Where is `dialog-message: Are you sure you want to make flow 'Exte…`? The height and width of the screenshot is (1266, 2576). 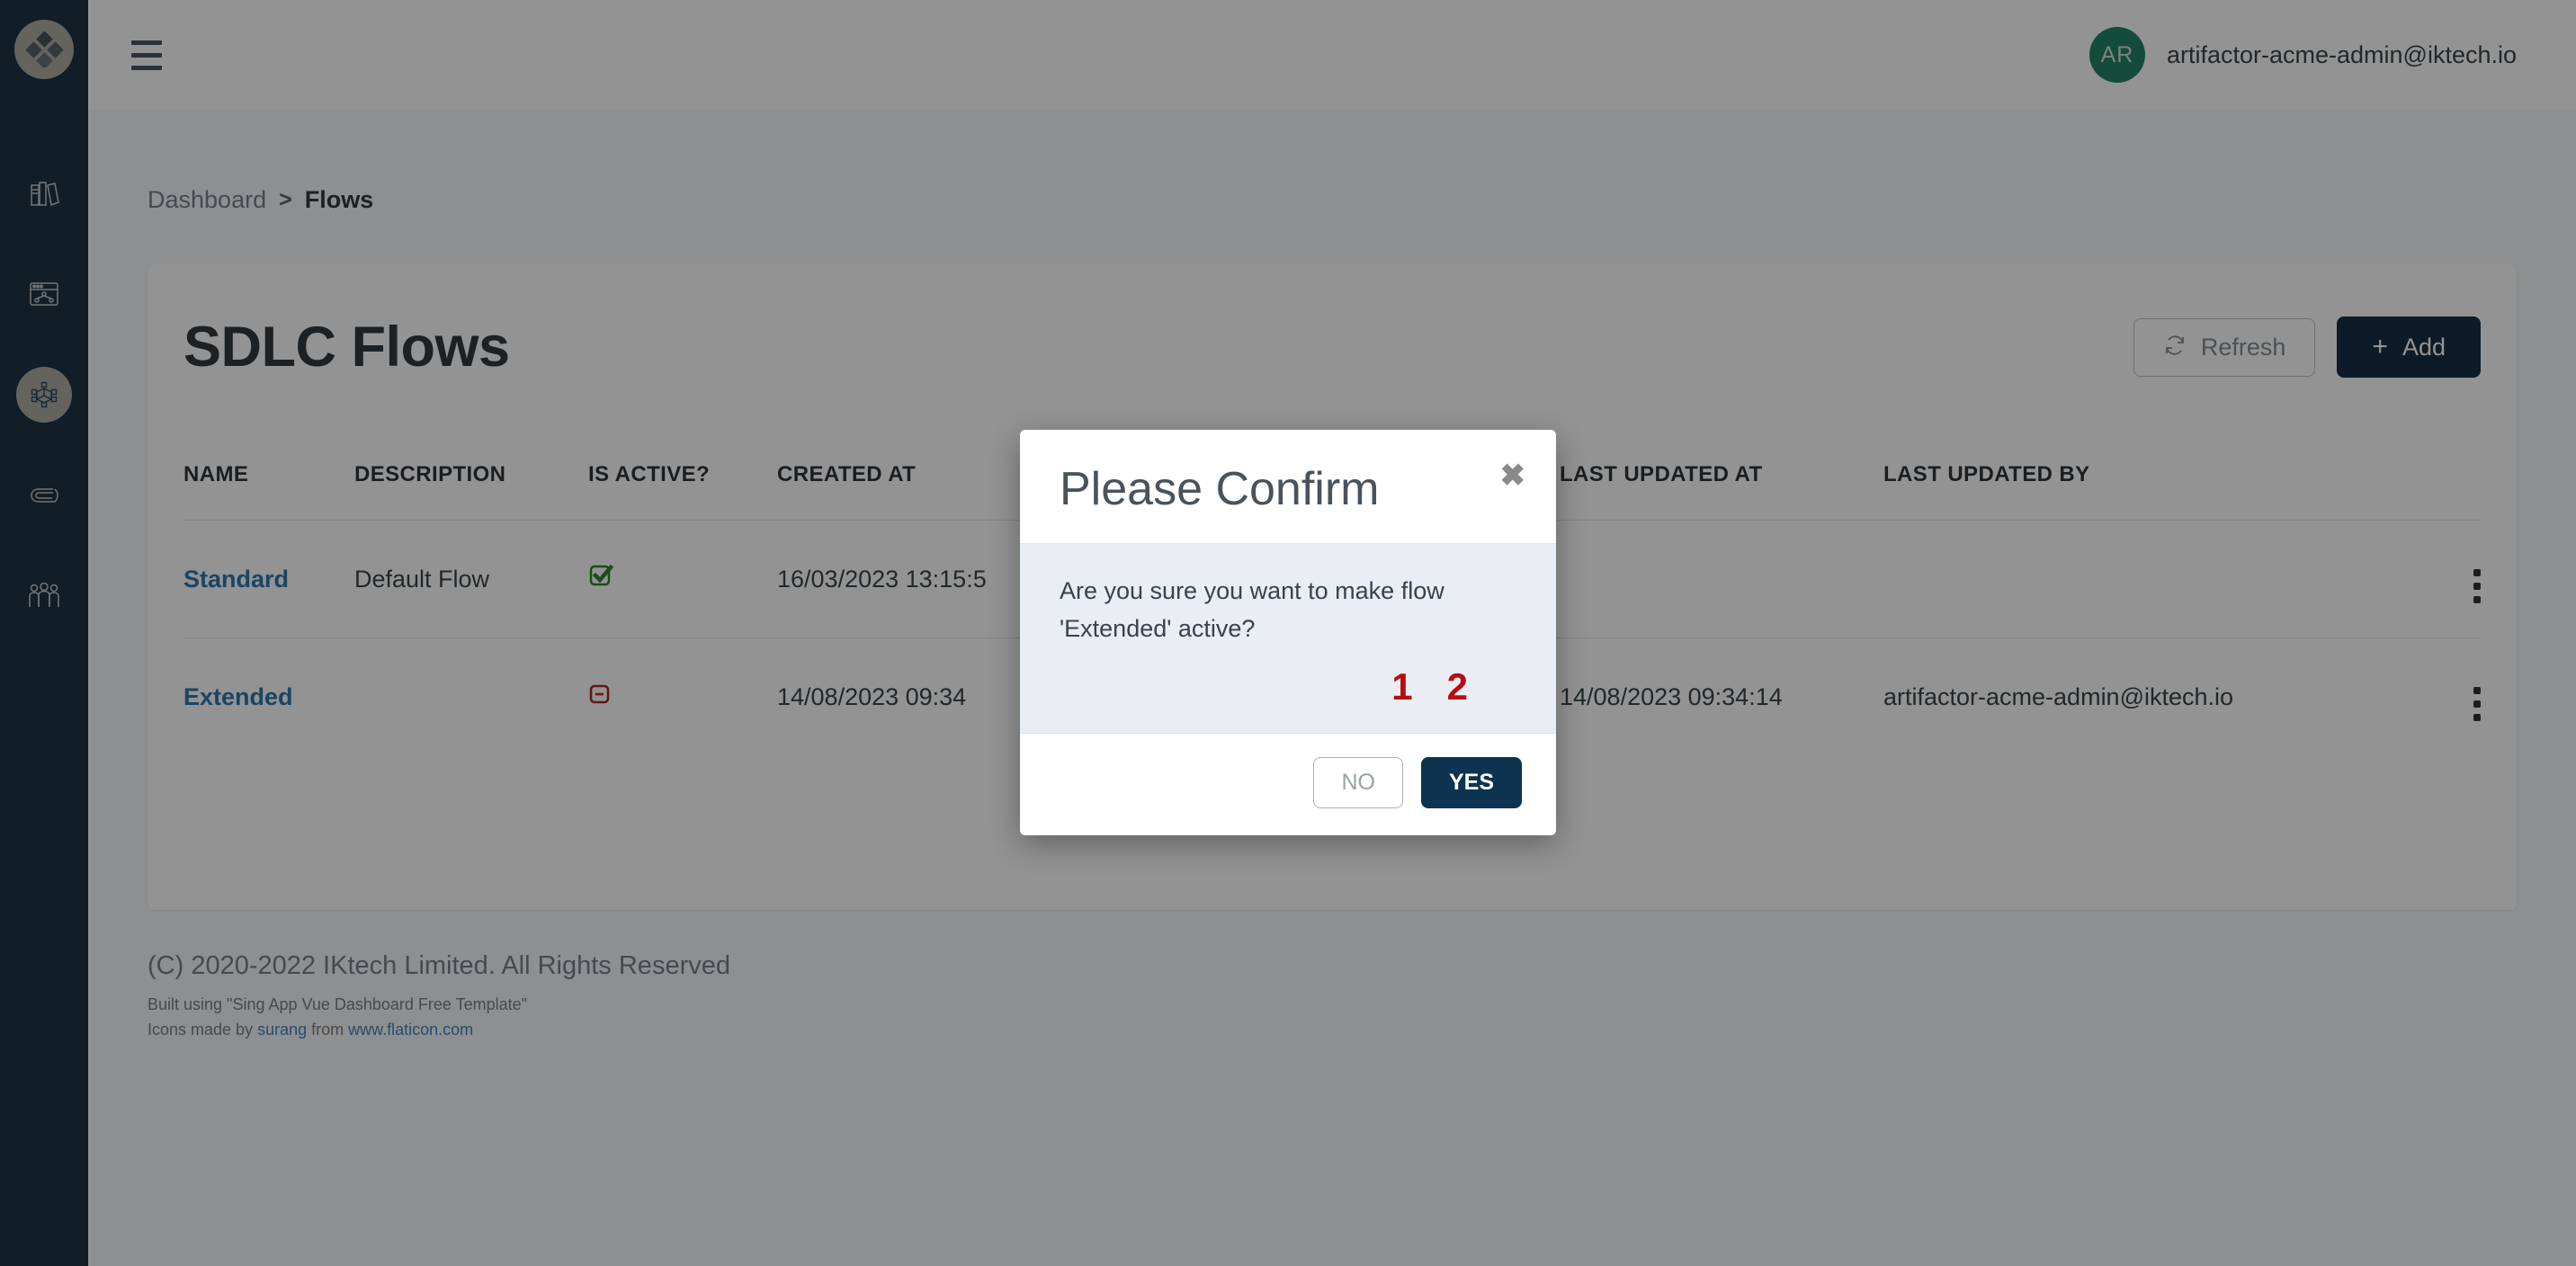 dialog-message: Are you sure you want to make flow 'Exte… is located at coordinates (1252, 609).